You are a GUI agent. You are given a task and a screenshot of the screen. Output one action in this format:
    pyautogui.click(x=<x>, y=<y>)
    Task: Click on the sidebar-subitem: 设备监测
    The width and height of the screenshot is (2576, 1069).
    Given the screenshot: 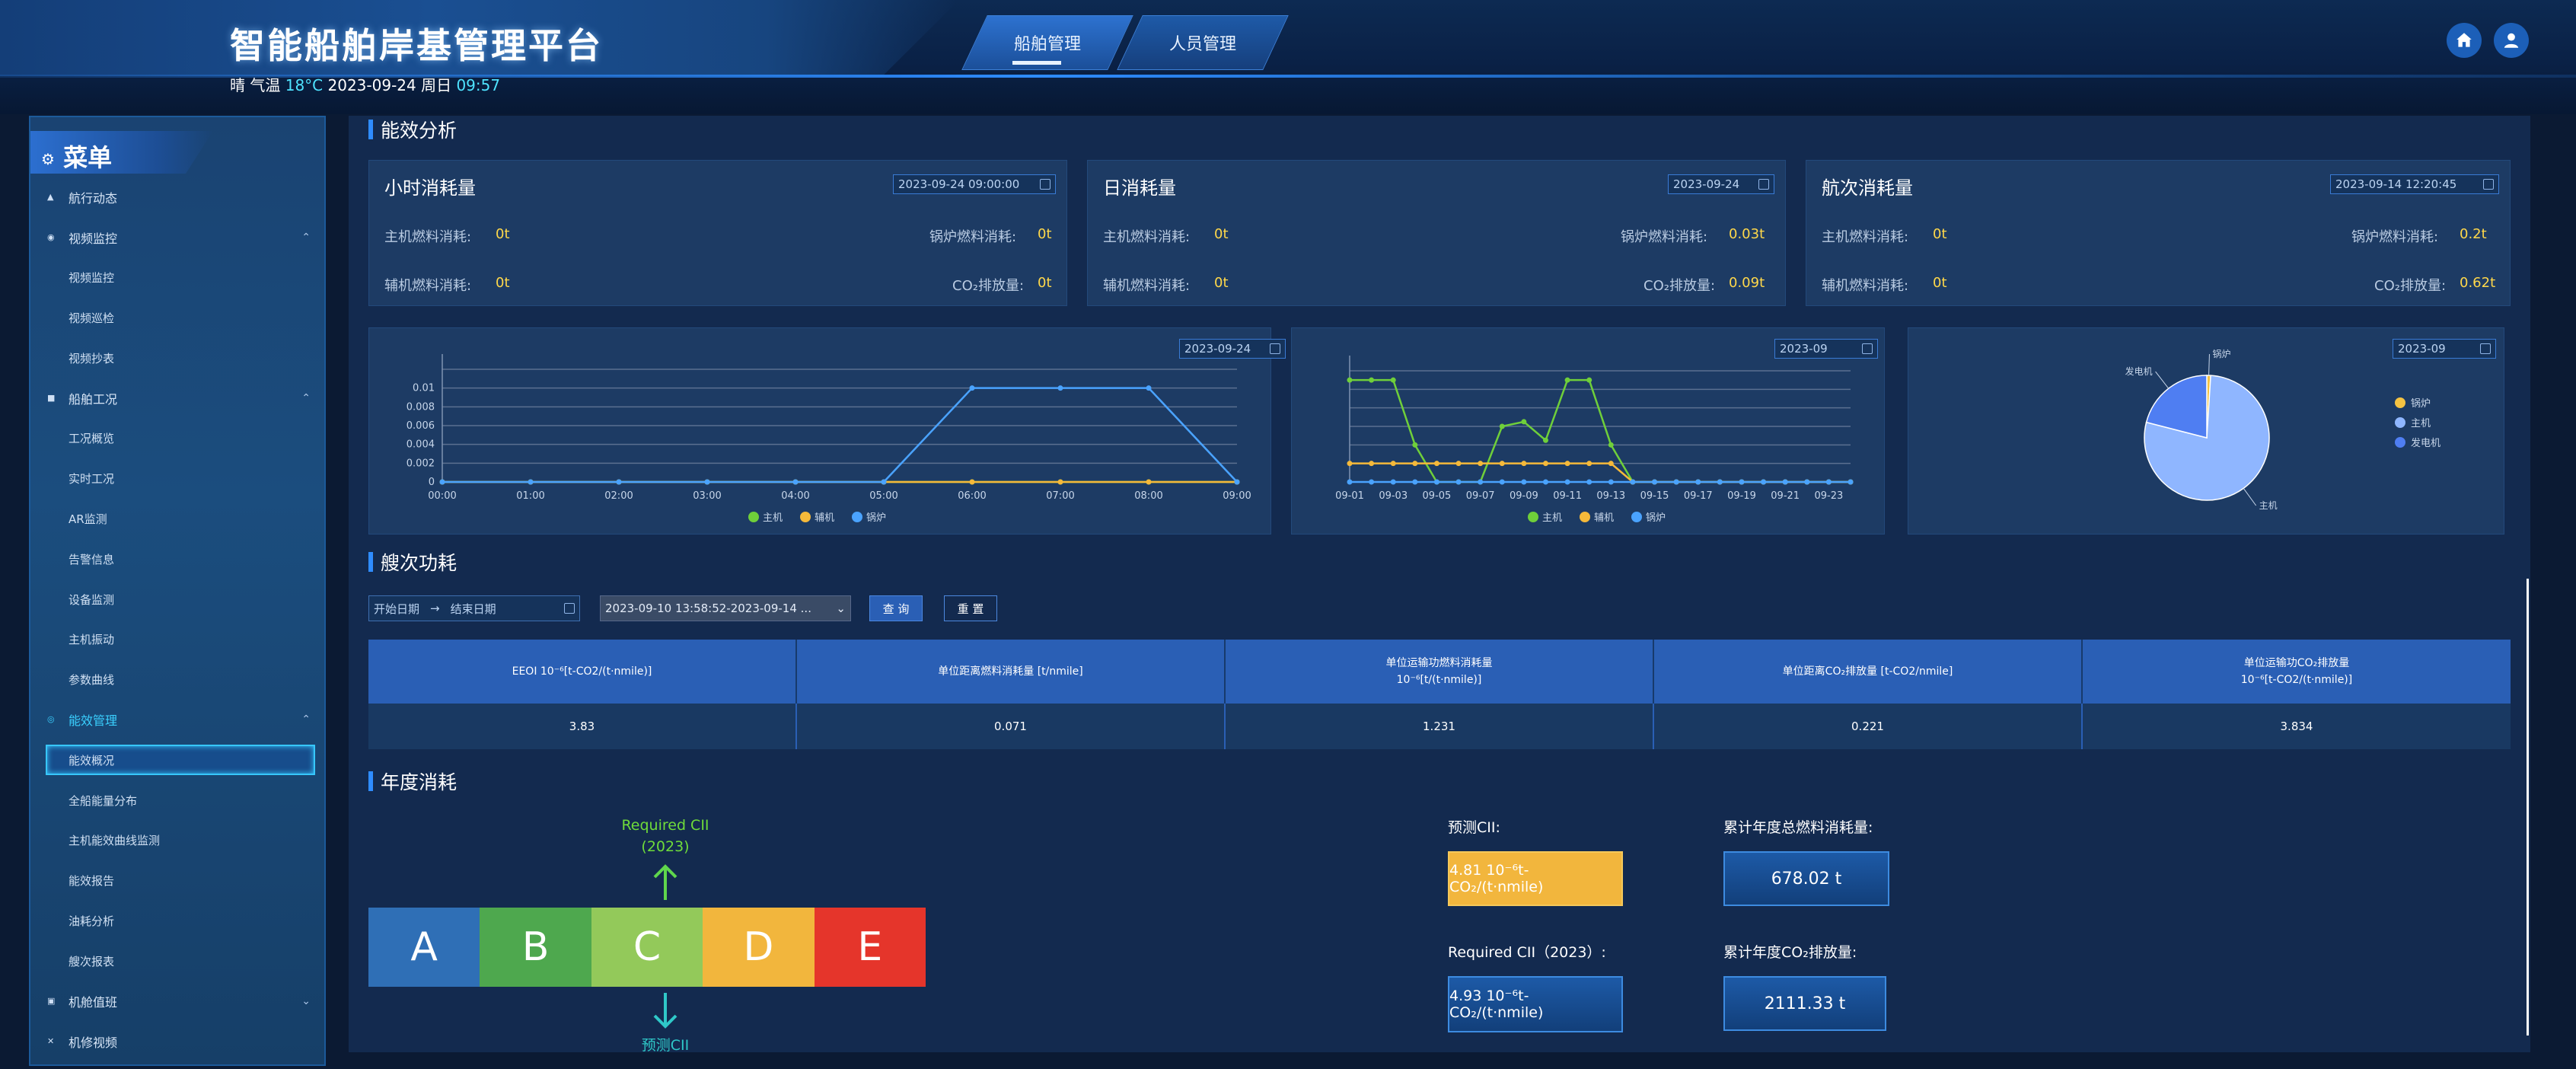 What is the action you would take?
    pyautogui.click(x=177, y=599)
    